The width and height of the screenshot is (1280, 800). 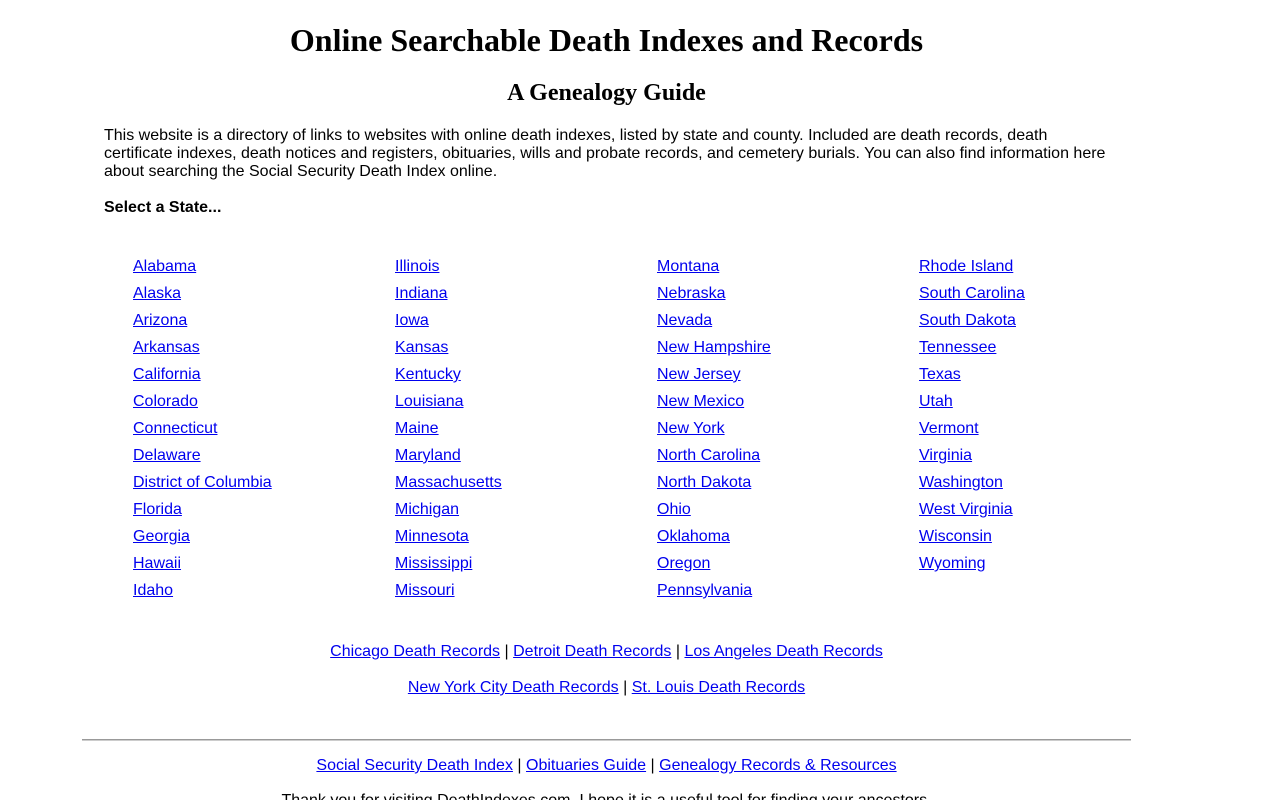 I want to click on state-link-virginia: Virginia, so click(x=1050, y=460).